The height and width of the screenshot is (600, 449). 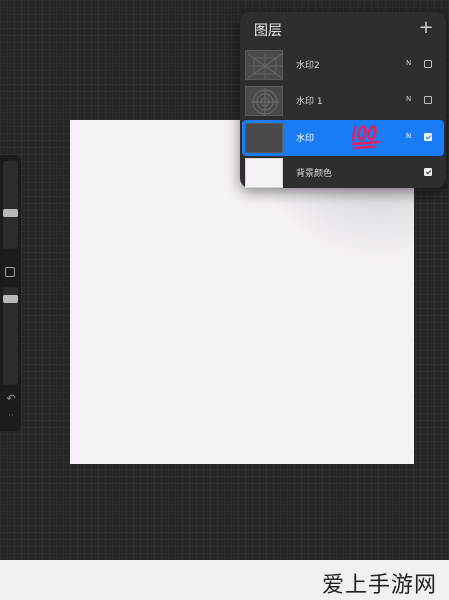 What do you see at coordinates (343, 65) in the screenshot?
I see `layer-row-watermark-2: 水印2 N` at bounding box center [343, 65].